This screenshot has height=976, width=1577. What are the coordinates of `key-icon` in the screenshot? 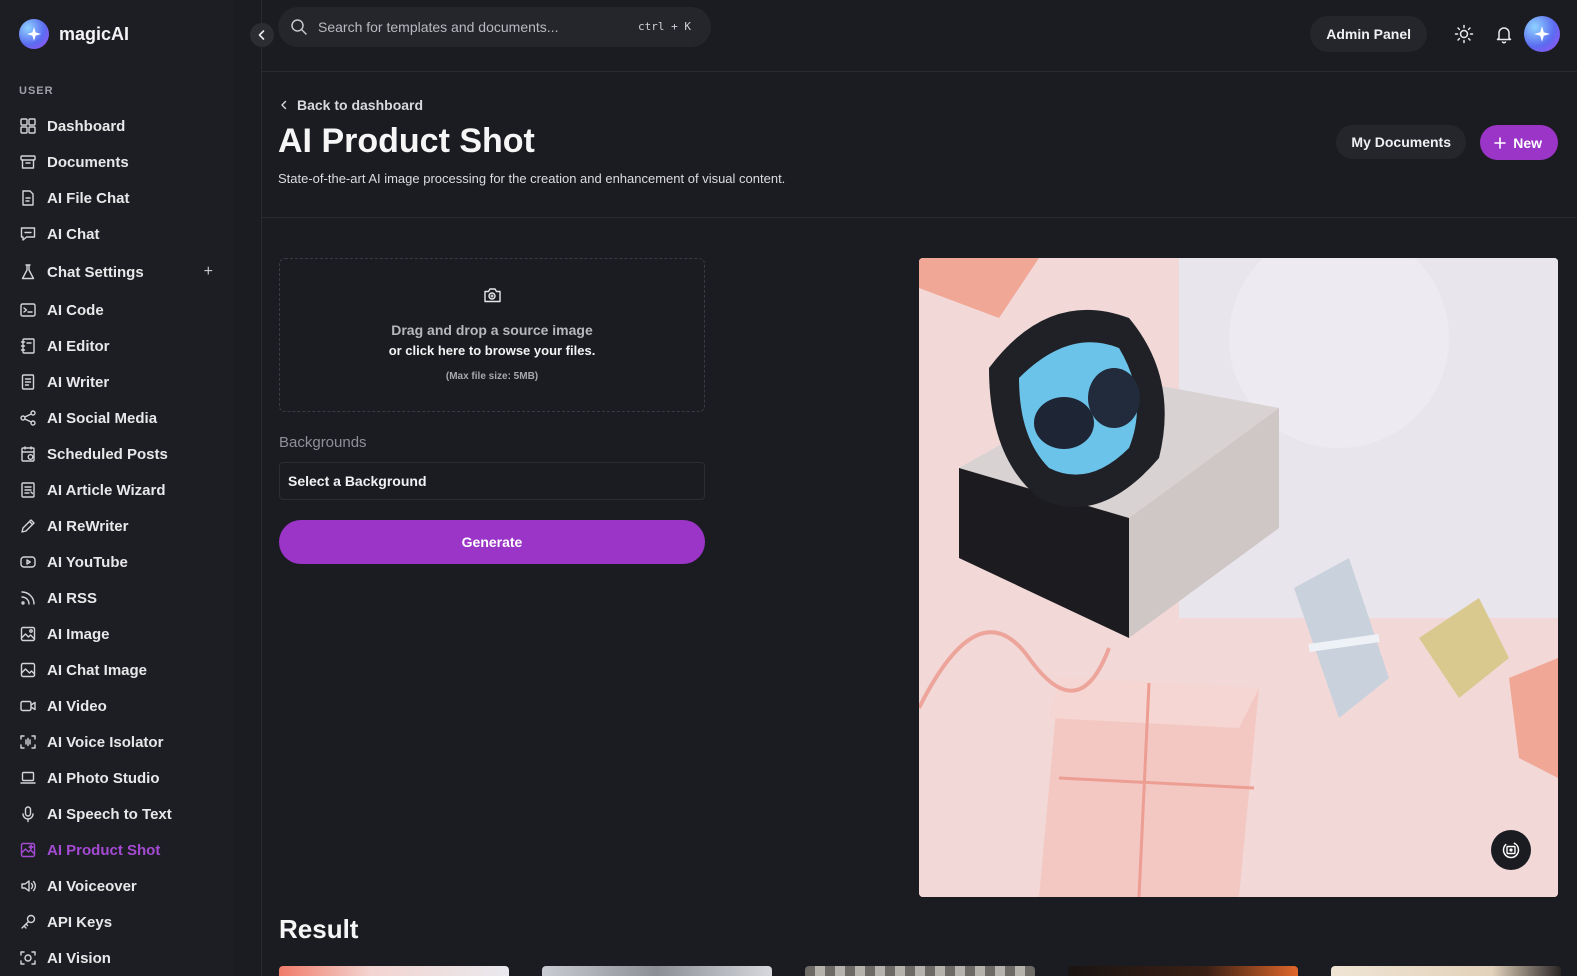 It's located at (28, 921).